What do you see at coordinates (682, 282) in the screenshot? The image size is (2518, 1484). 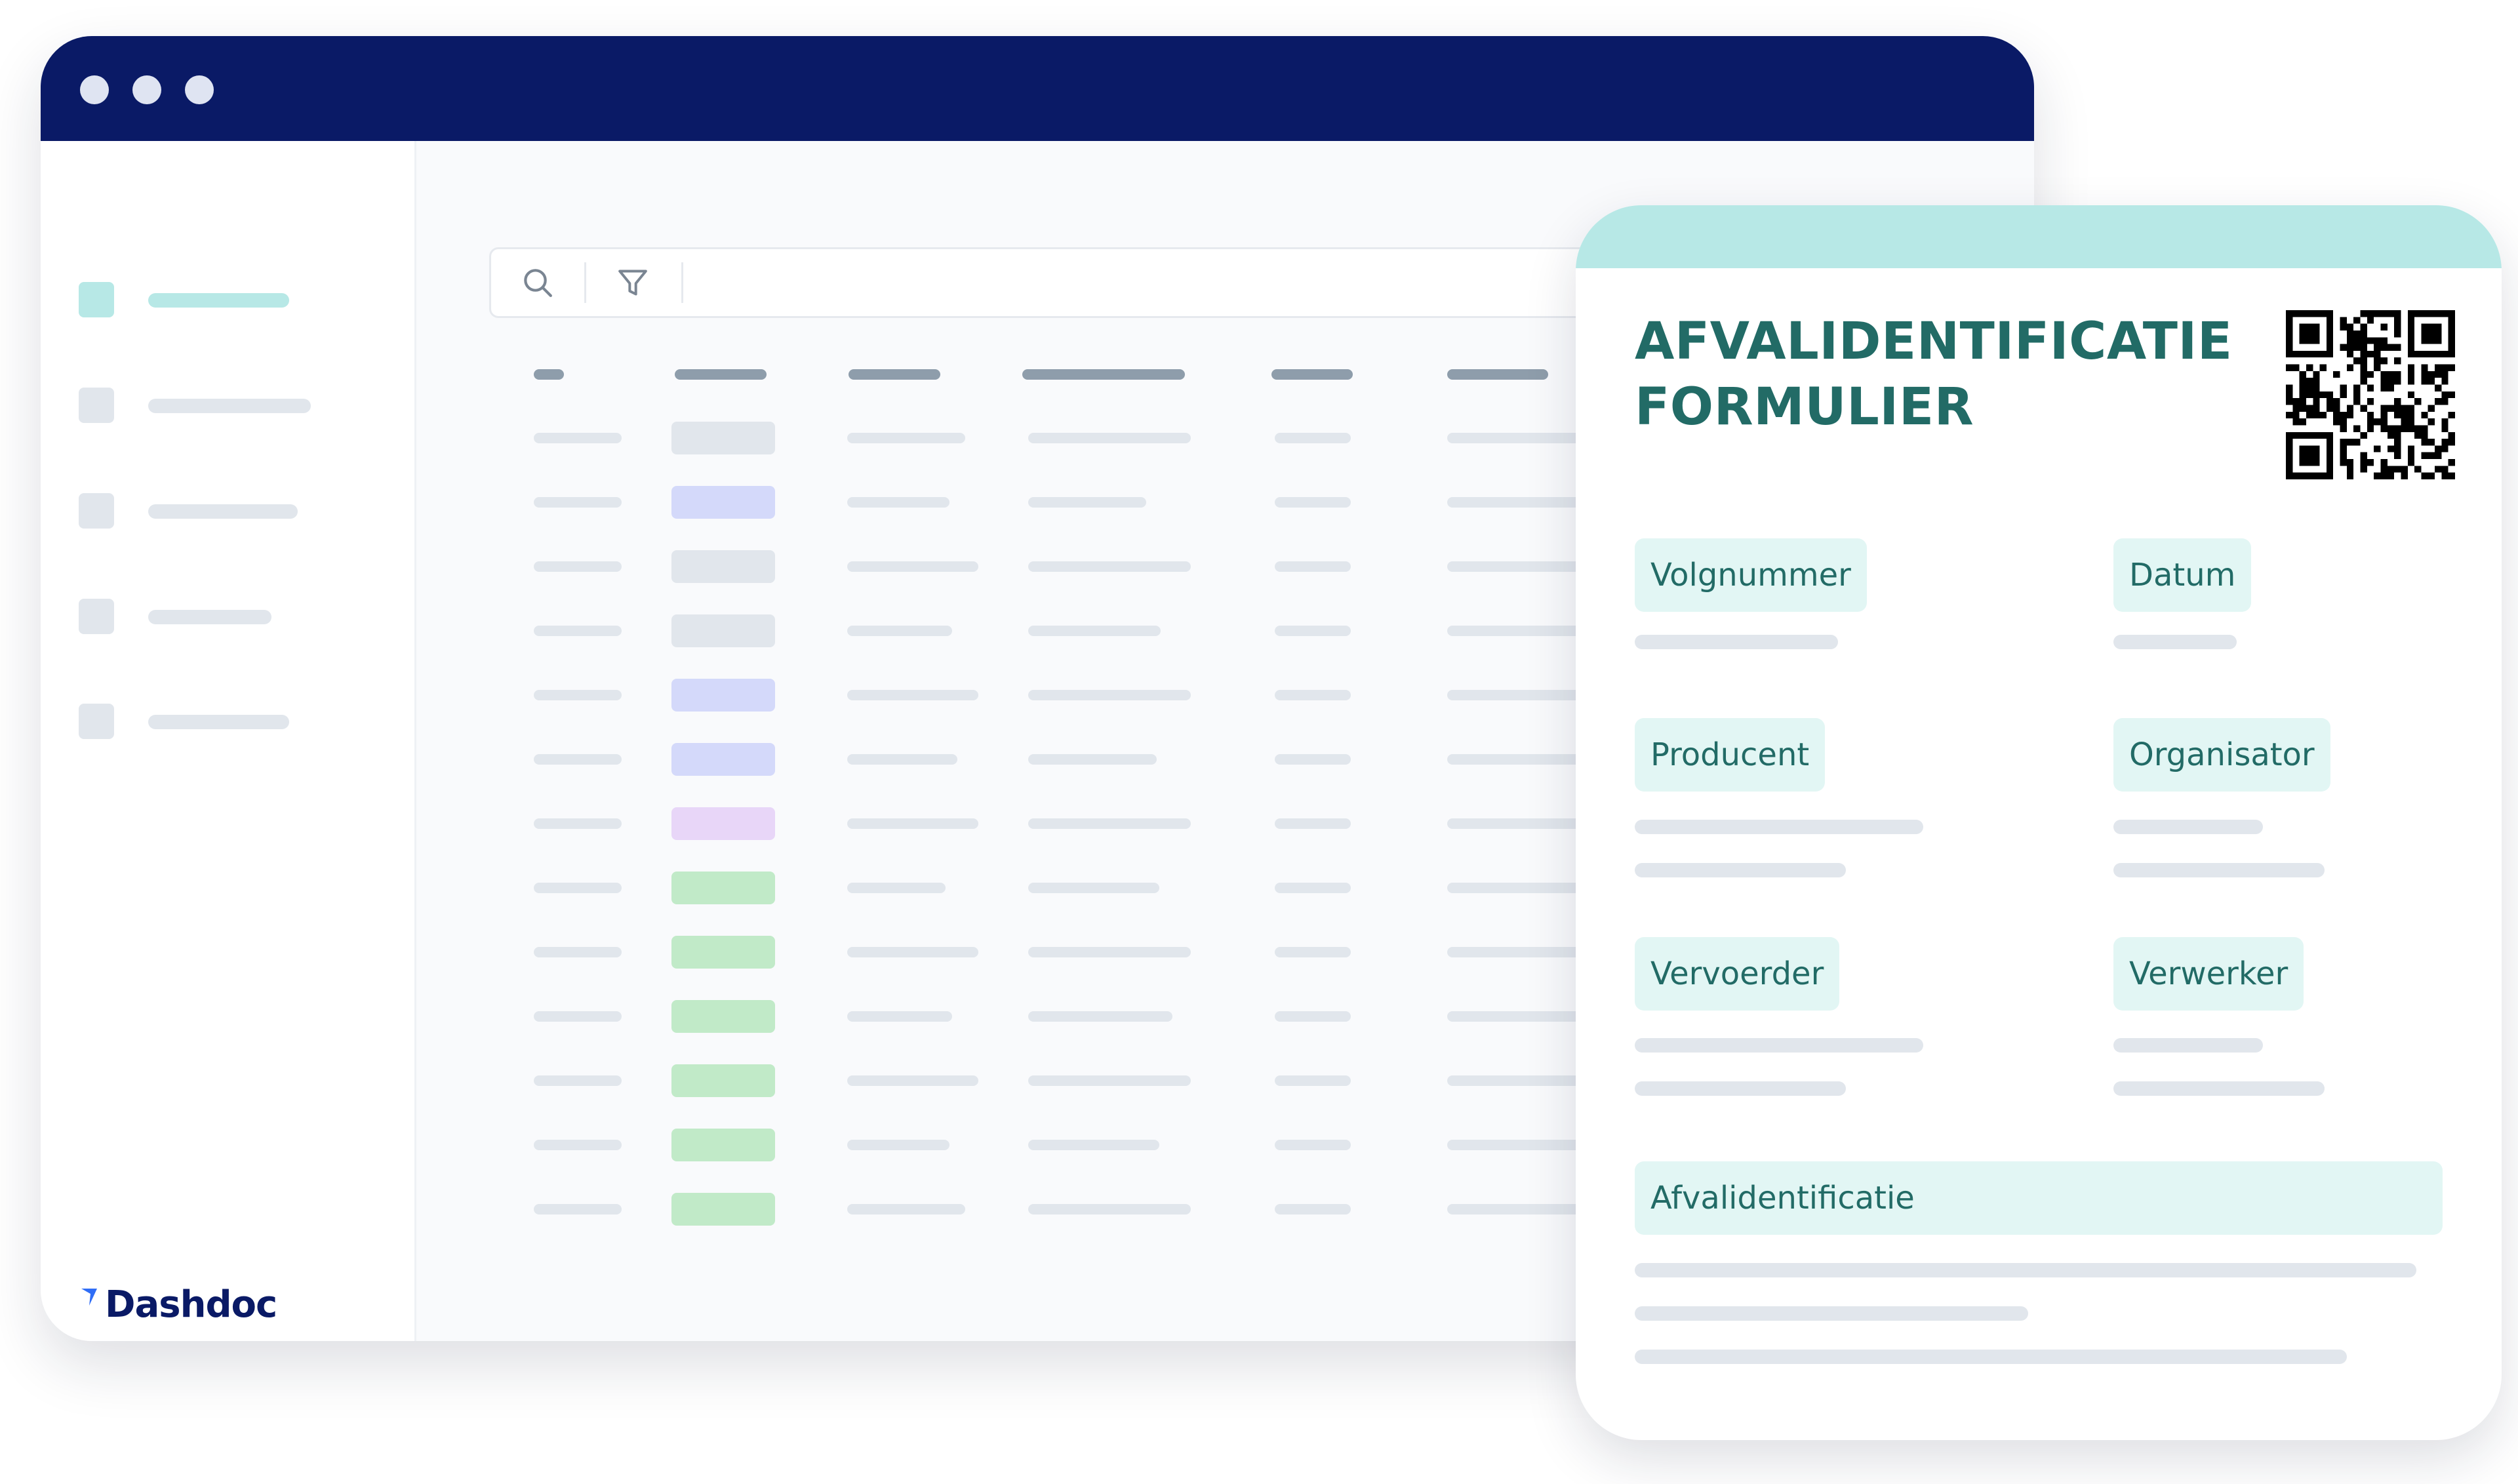 I see `toolbar-divider` at bounding box center [682, 282].